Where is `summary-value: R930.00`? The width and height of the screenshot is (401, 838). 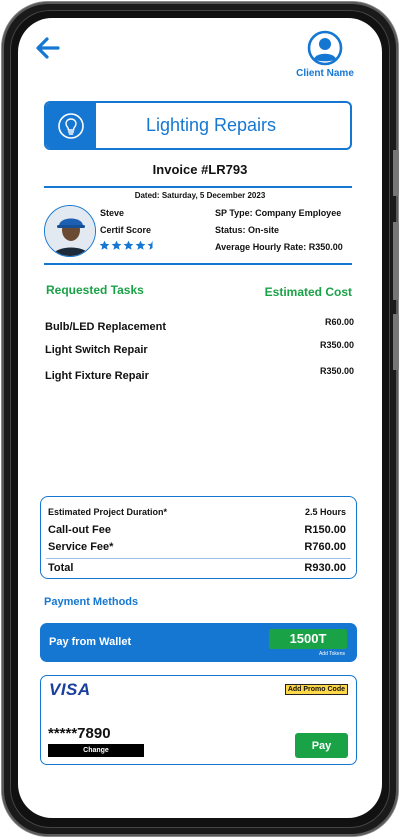 summary-value: R930.00 is located at coordinates (325, 568).